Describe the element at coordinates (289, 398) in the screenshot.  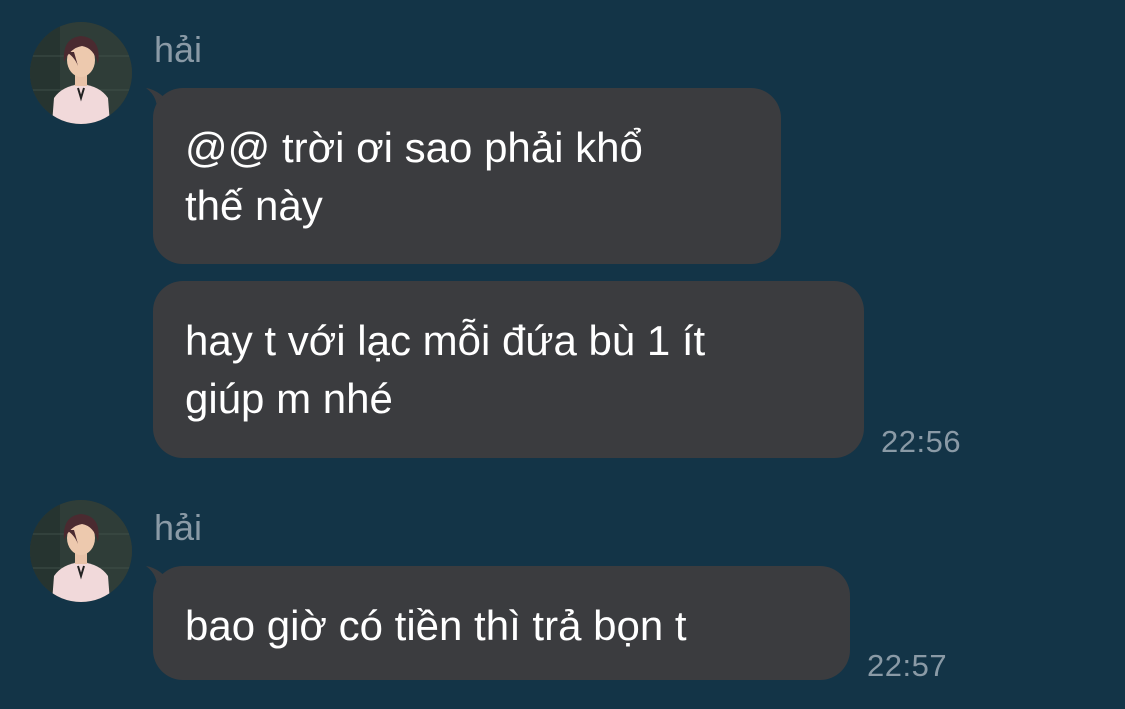
I see `message-text-line: giúp m nhé` at that location.